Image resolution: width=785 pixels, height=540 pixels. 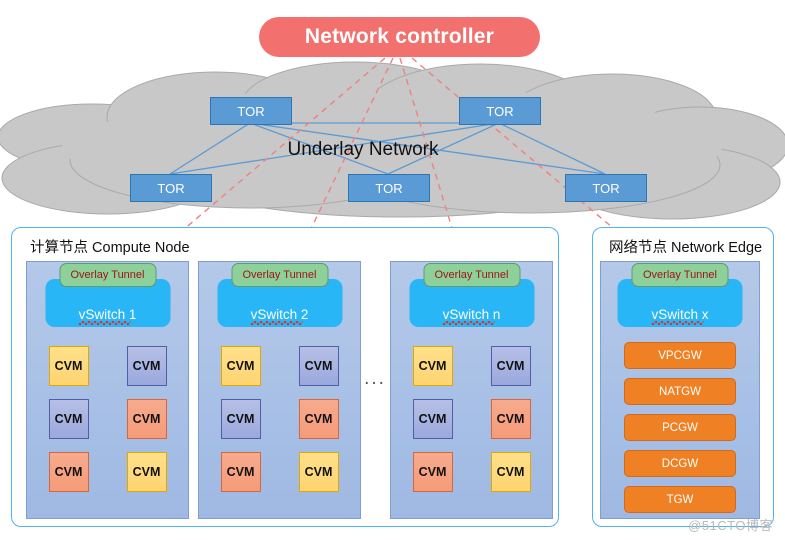 I want to click on gateway-label: NATGW, so click(x=680, y=391).